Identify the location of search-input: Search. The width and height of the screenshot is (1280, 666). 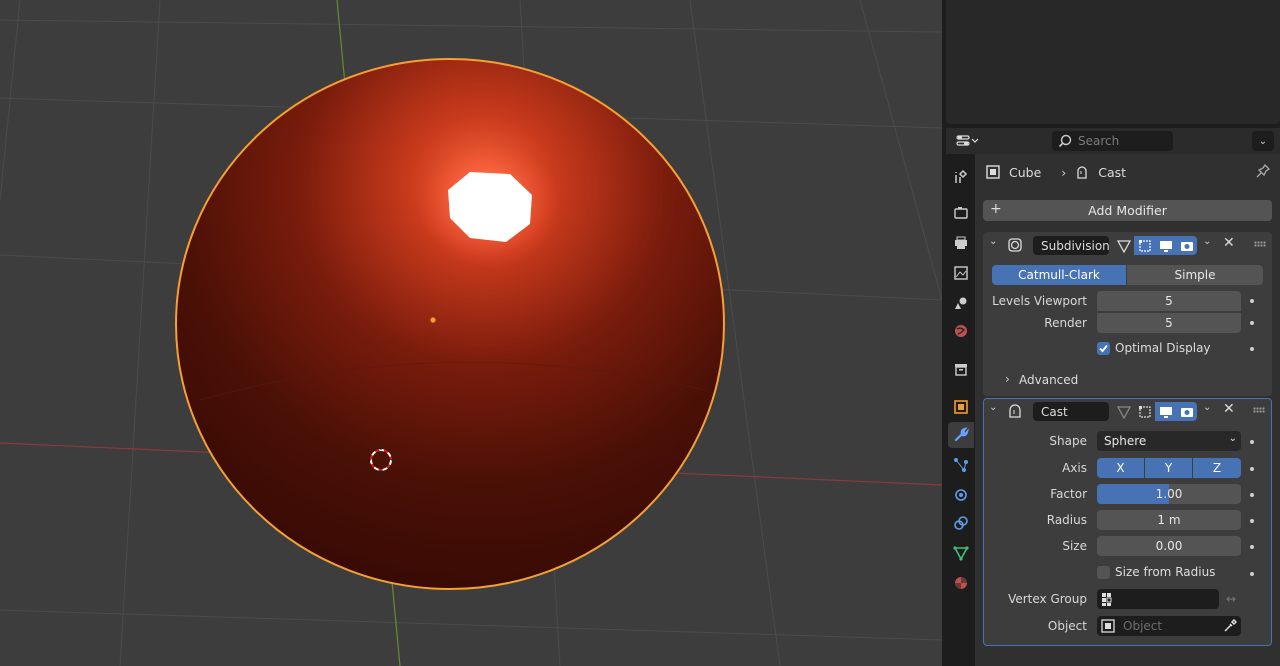
(1112, 141).